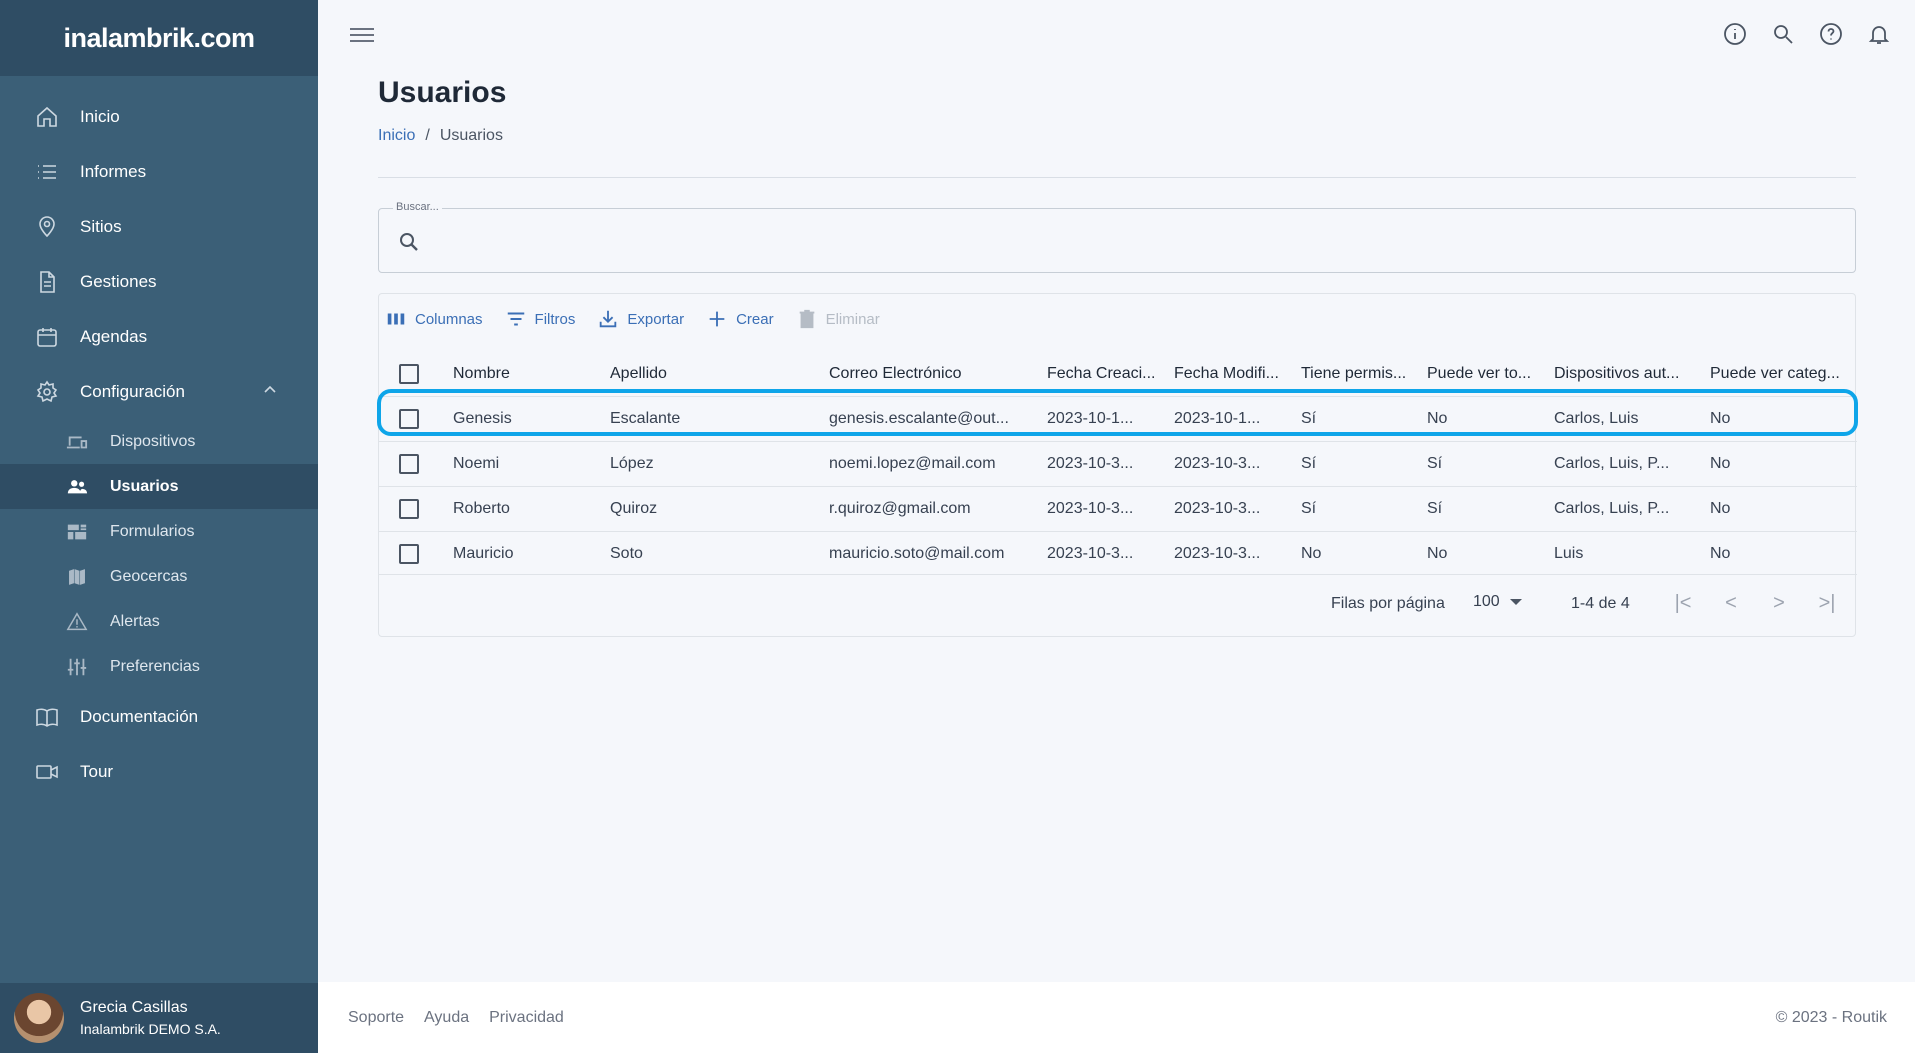 The width and height of the screenshot is (1915, 1053). Describe the element at coordinates (159, 38) in the screenshot. I see `logo: inalambrik.com` at that location.